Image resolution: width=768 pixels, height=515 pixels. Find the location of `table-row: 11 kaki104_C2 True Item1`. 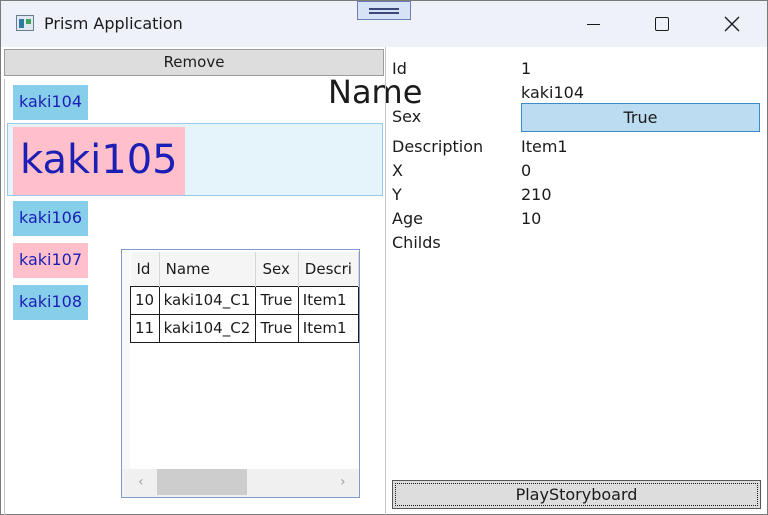

table-row: 11 kaki104_C2 True Item1 is located at coordinates (244, 328).